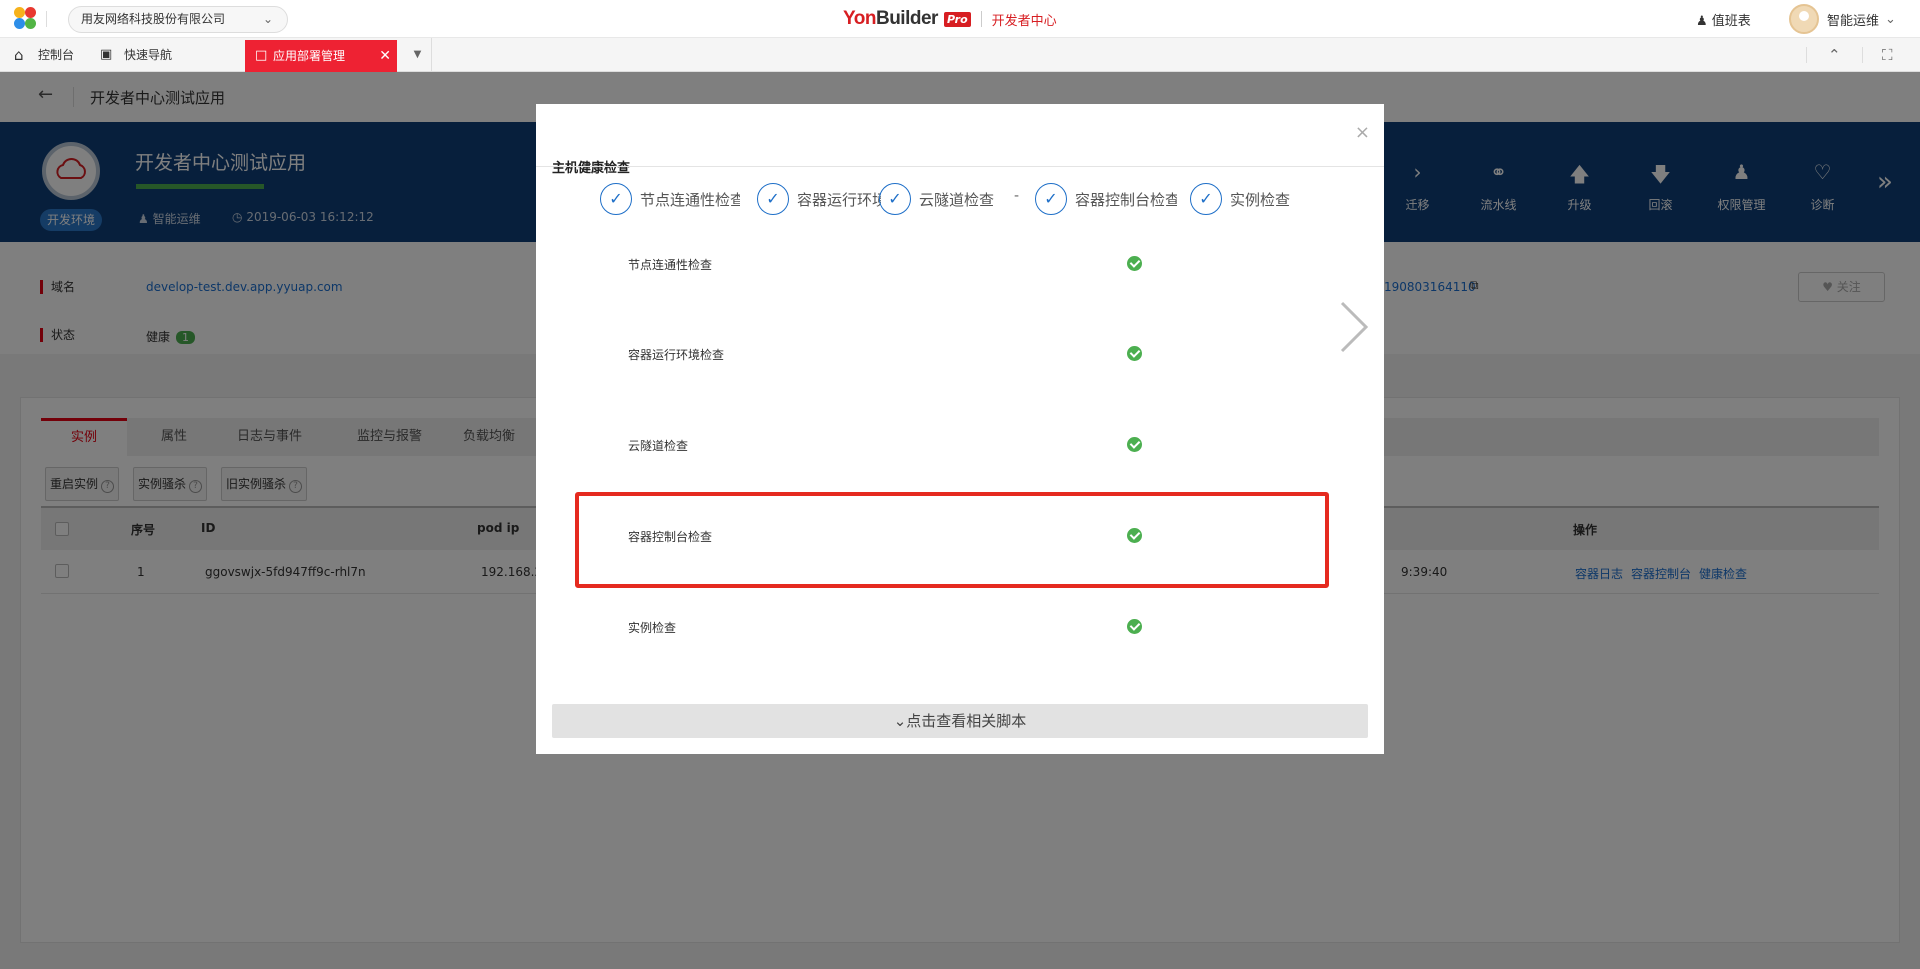  Describe the element at coordinates (658, 446) in the screenshot. I see `check-label: 云隧道检查` at that location.